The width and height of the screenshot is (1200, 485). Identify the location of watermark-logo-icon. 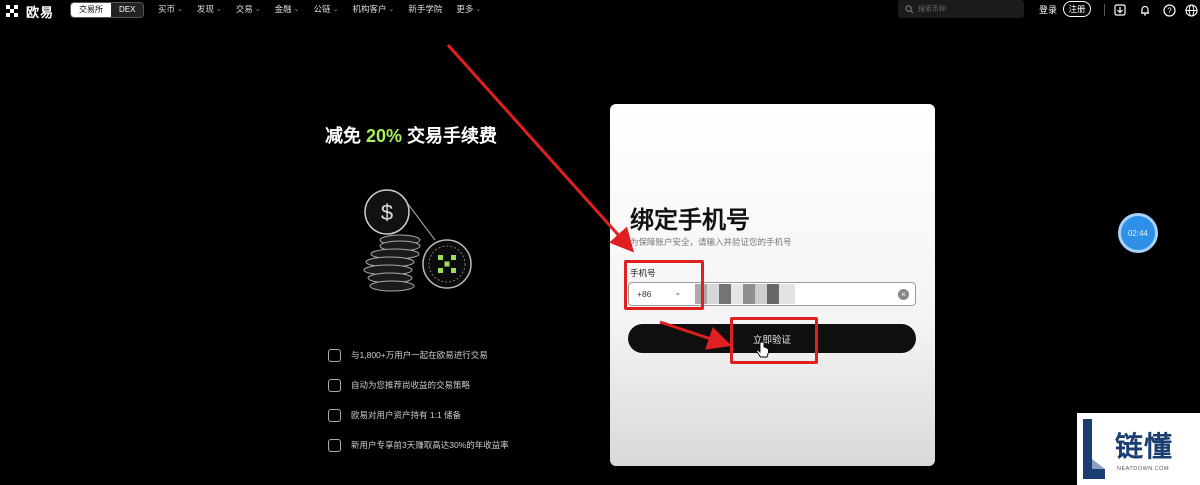
(1094, 449).